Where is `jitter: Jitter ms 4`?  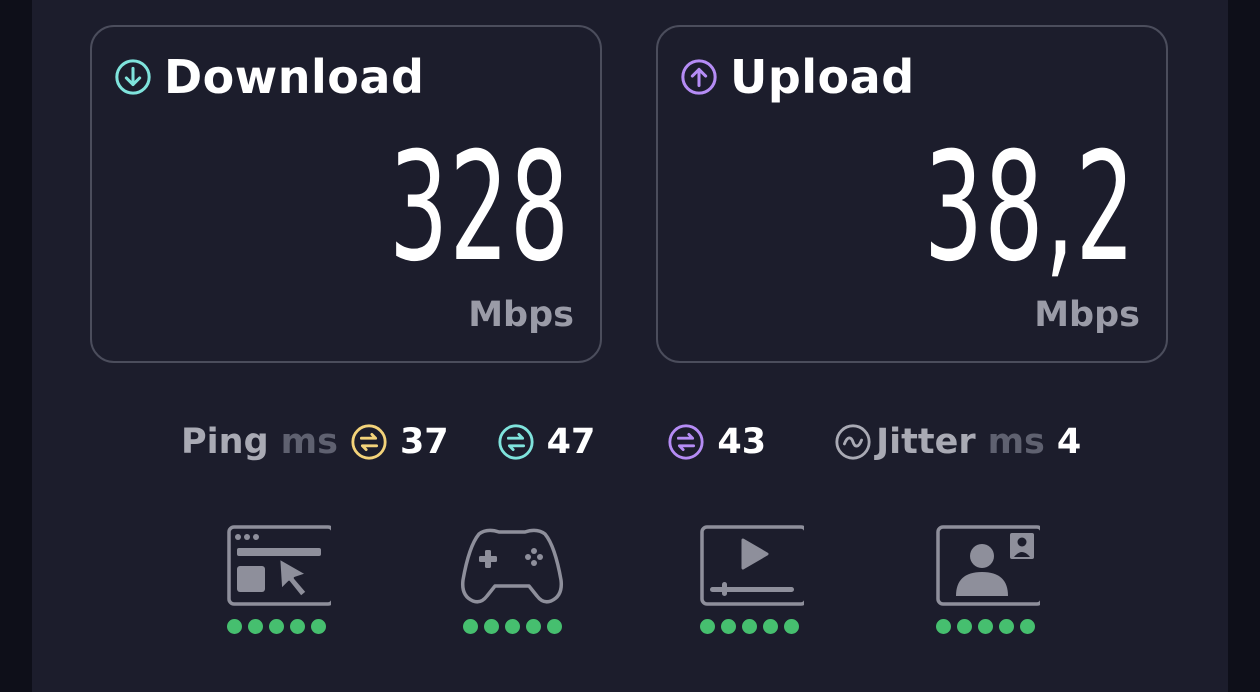 jitter: Jitter ms 4 is located at coordinates (957, 442).